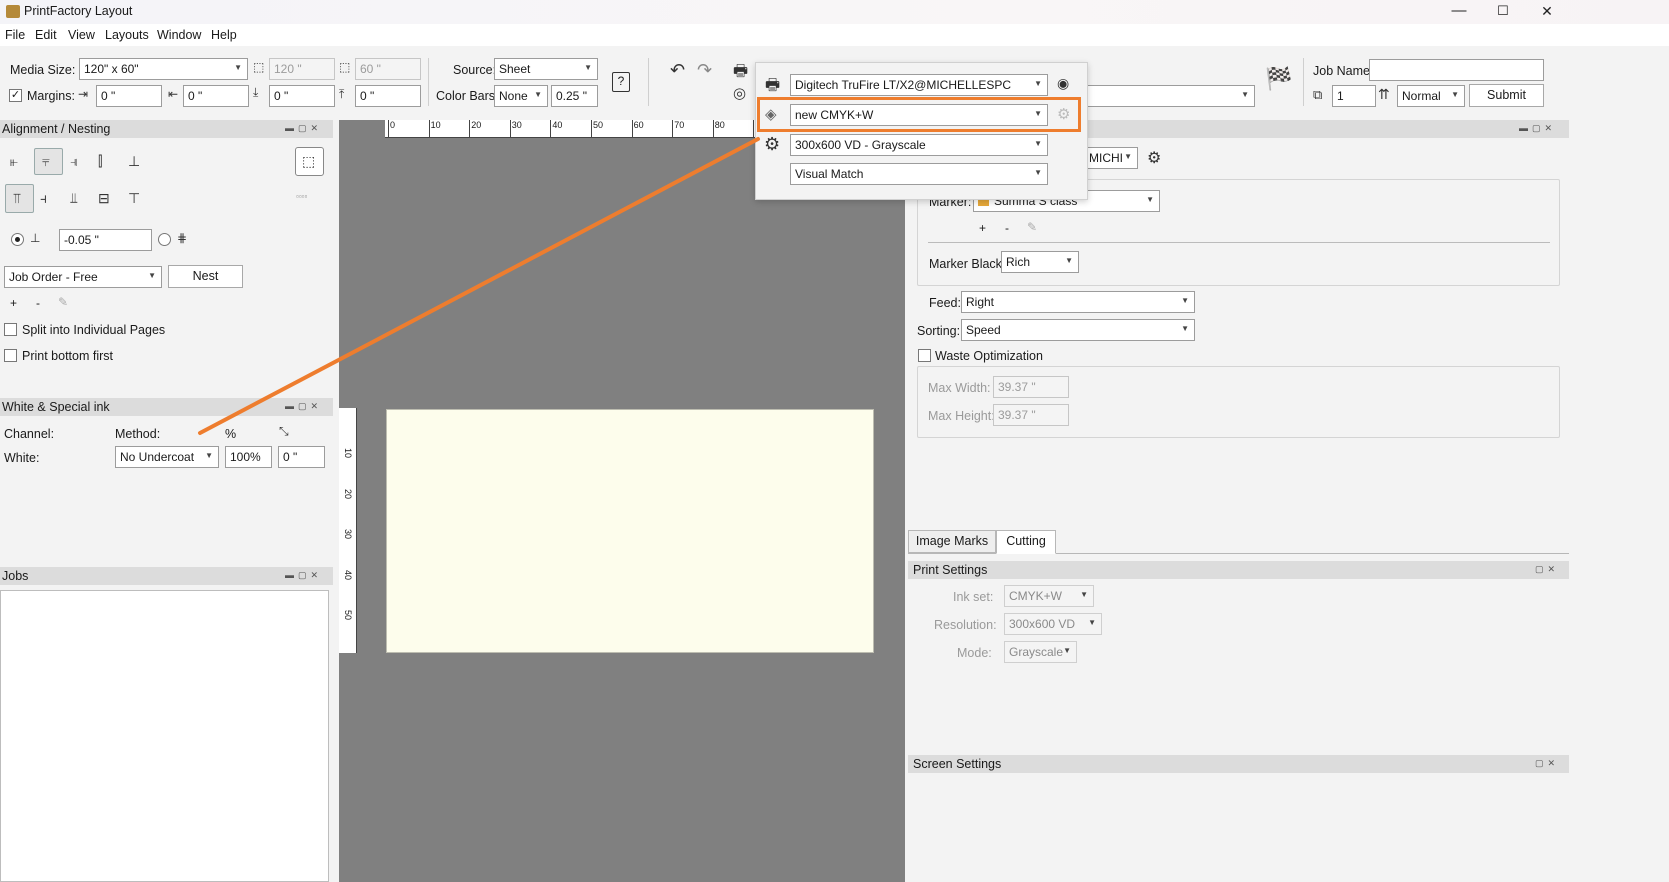 The height and width of the screenshot is (882, 1669). I want to click on annotation-overlay, so click(479, 286).